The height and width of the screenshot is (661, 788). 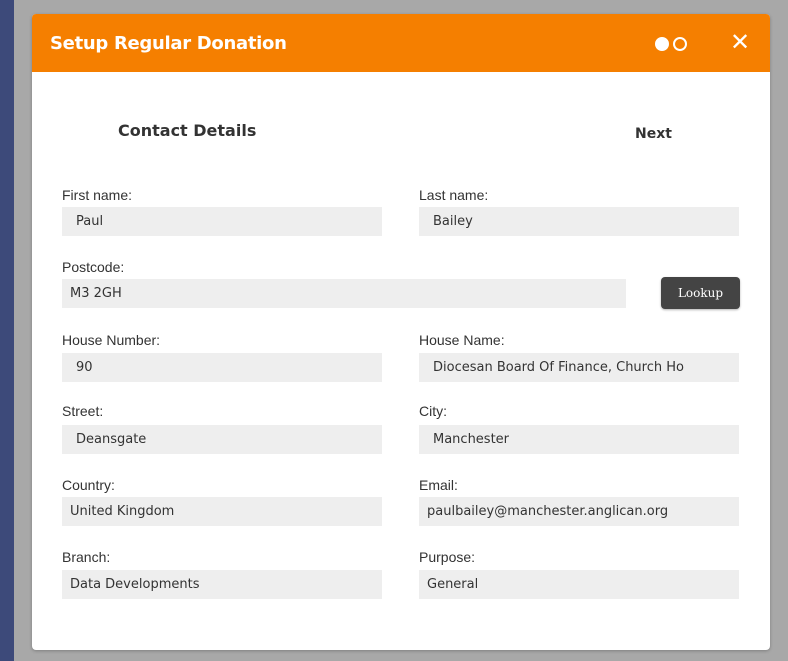 I want to click on house-number-field: 90, so click(x=222, y=367).